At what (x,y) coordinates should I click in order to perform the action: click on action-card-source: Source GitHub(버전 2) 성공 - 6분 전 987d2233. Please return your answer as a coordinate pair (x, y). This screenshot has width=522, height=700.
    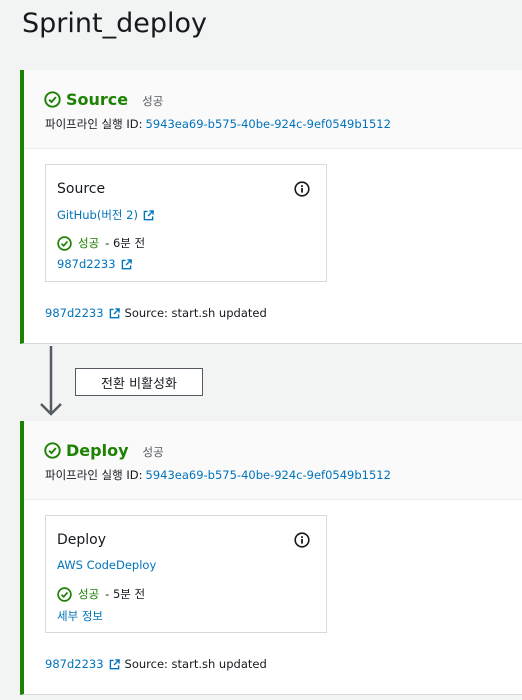
    Looking at the image, I should click on (186, 223).